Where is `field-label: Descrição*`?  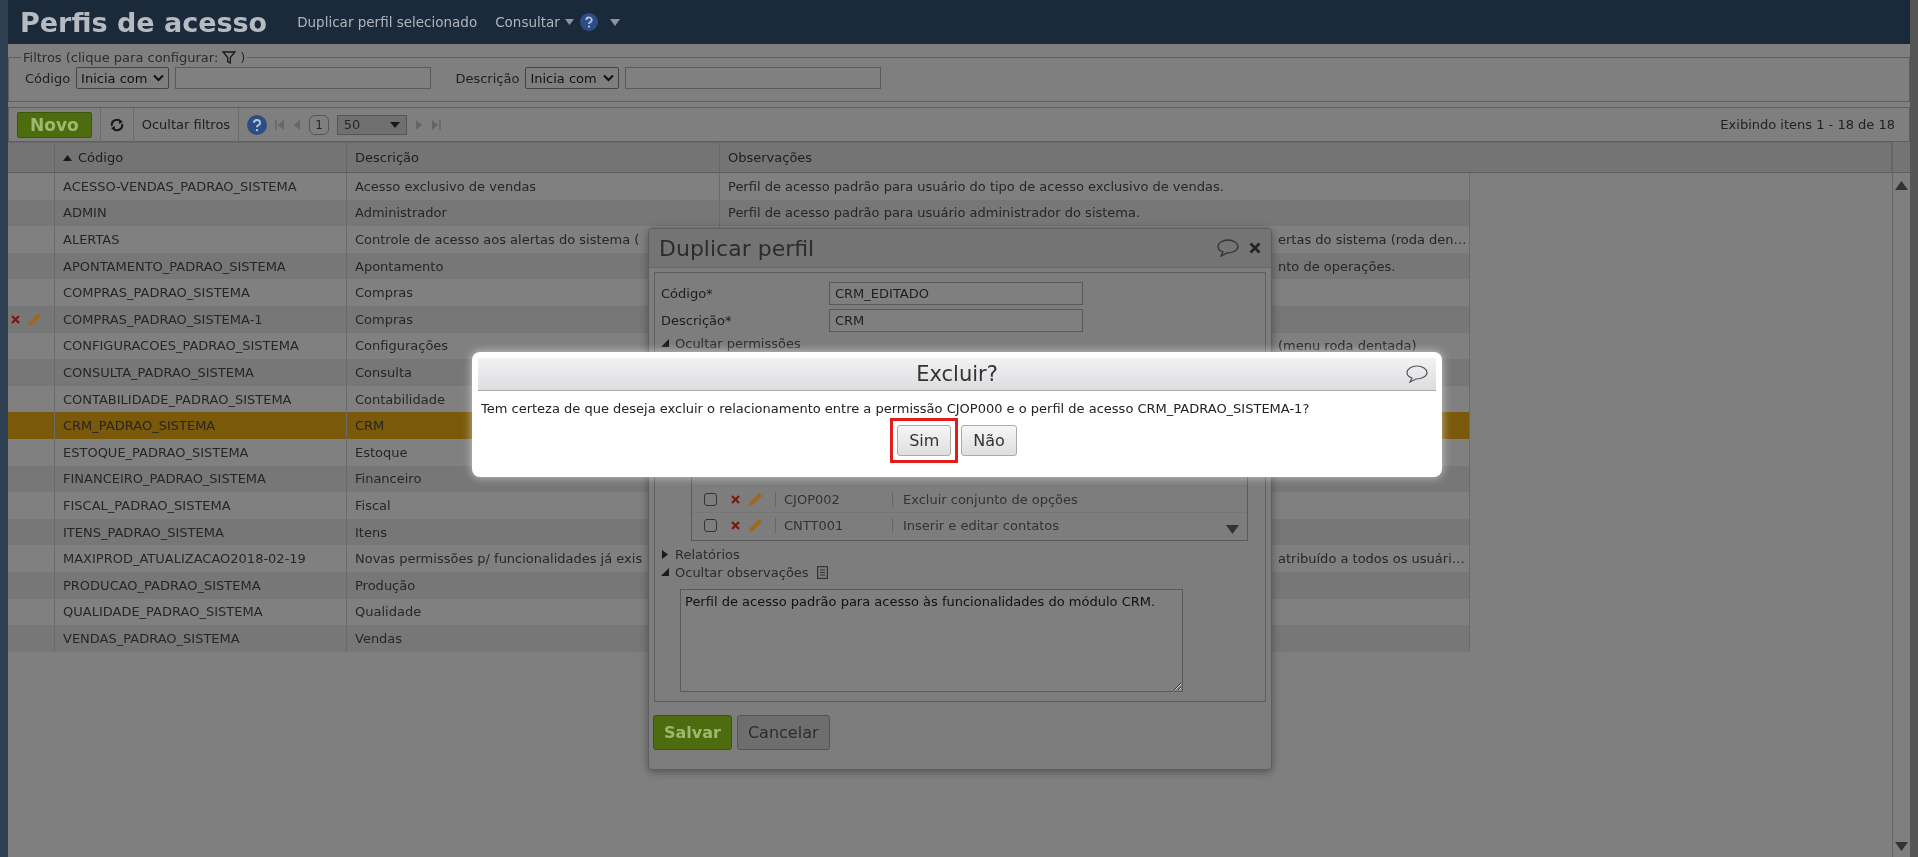
field-label: Descrição* is located at coordinates (697, 320).